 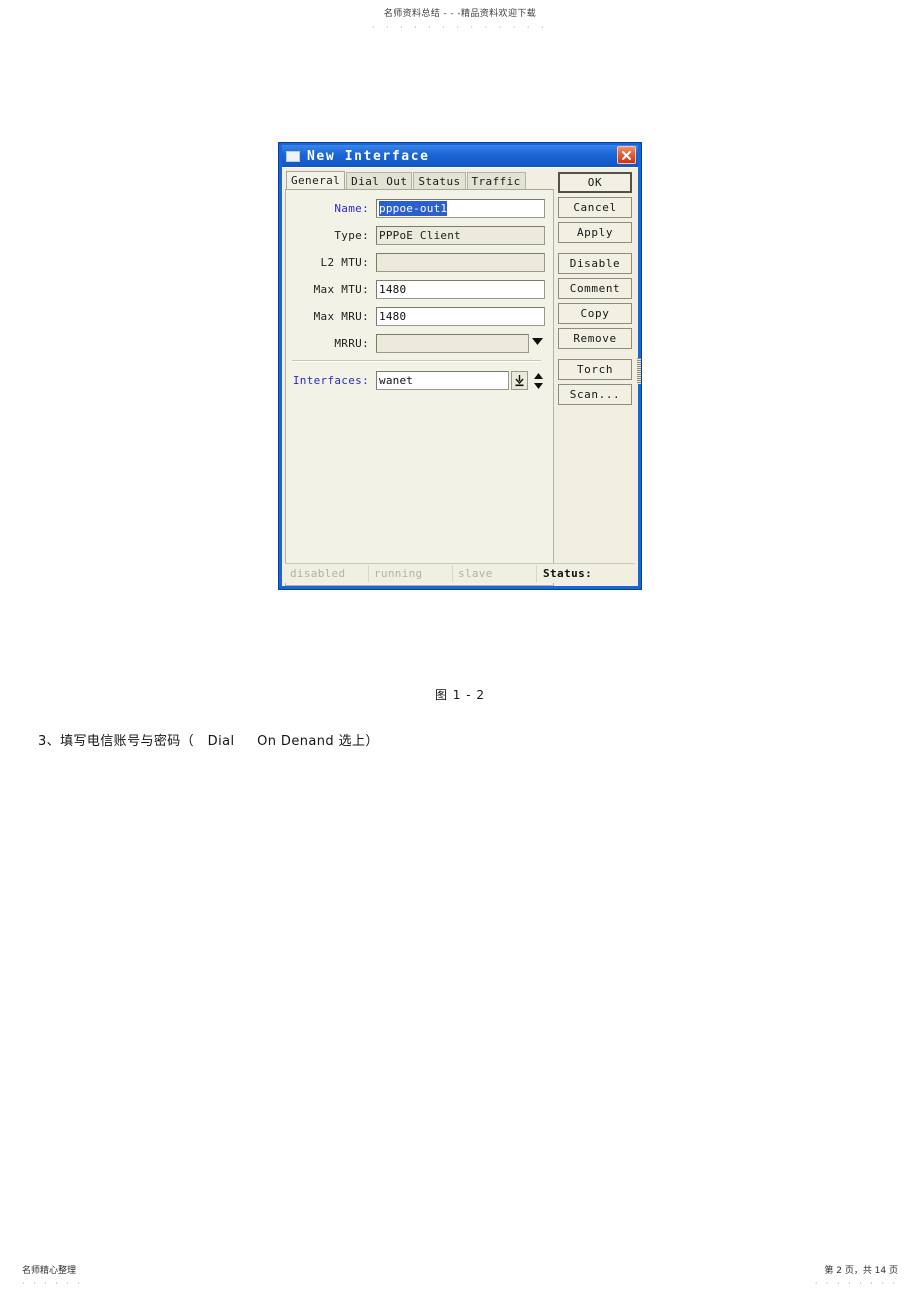 I want to click on tab-traffic: Traffic, so click(x=496, y=180).